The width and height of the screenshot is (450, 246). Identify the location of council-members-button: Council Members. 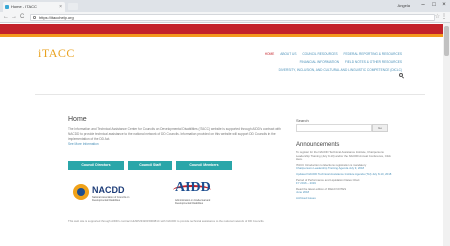
(204, 165).